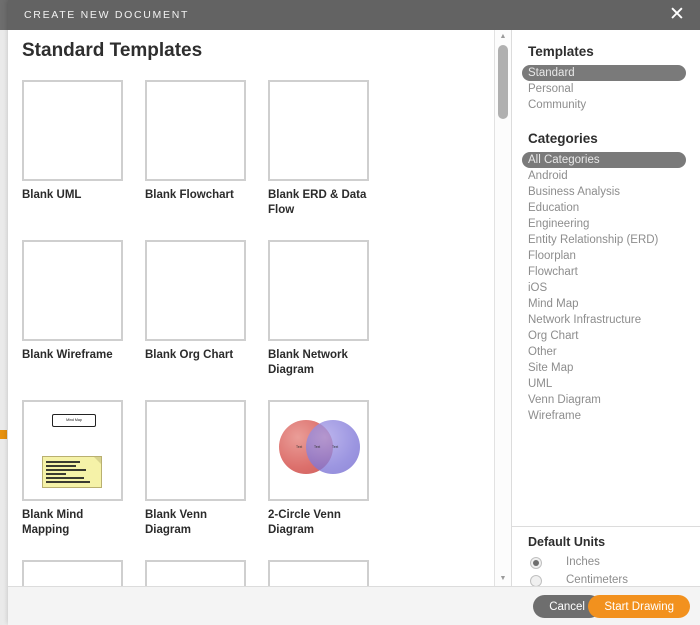 This screenshot has height=625, width=700. What do you see at coordinates (72, 472) in the screenshot?
I see `sticky-note-icon` at bounding box center [72, 472].